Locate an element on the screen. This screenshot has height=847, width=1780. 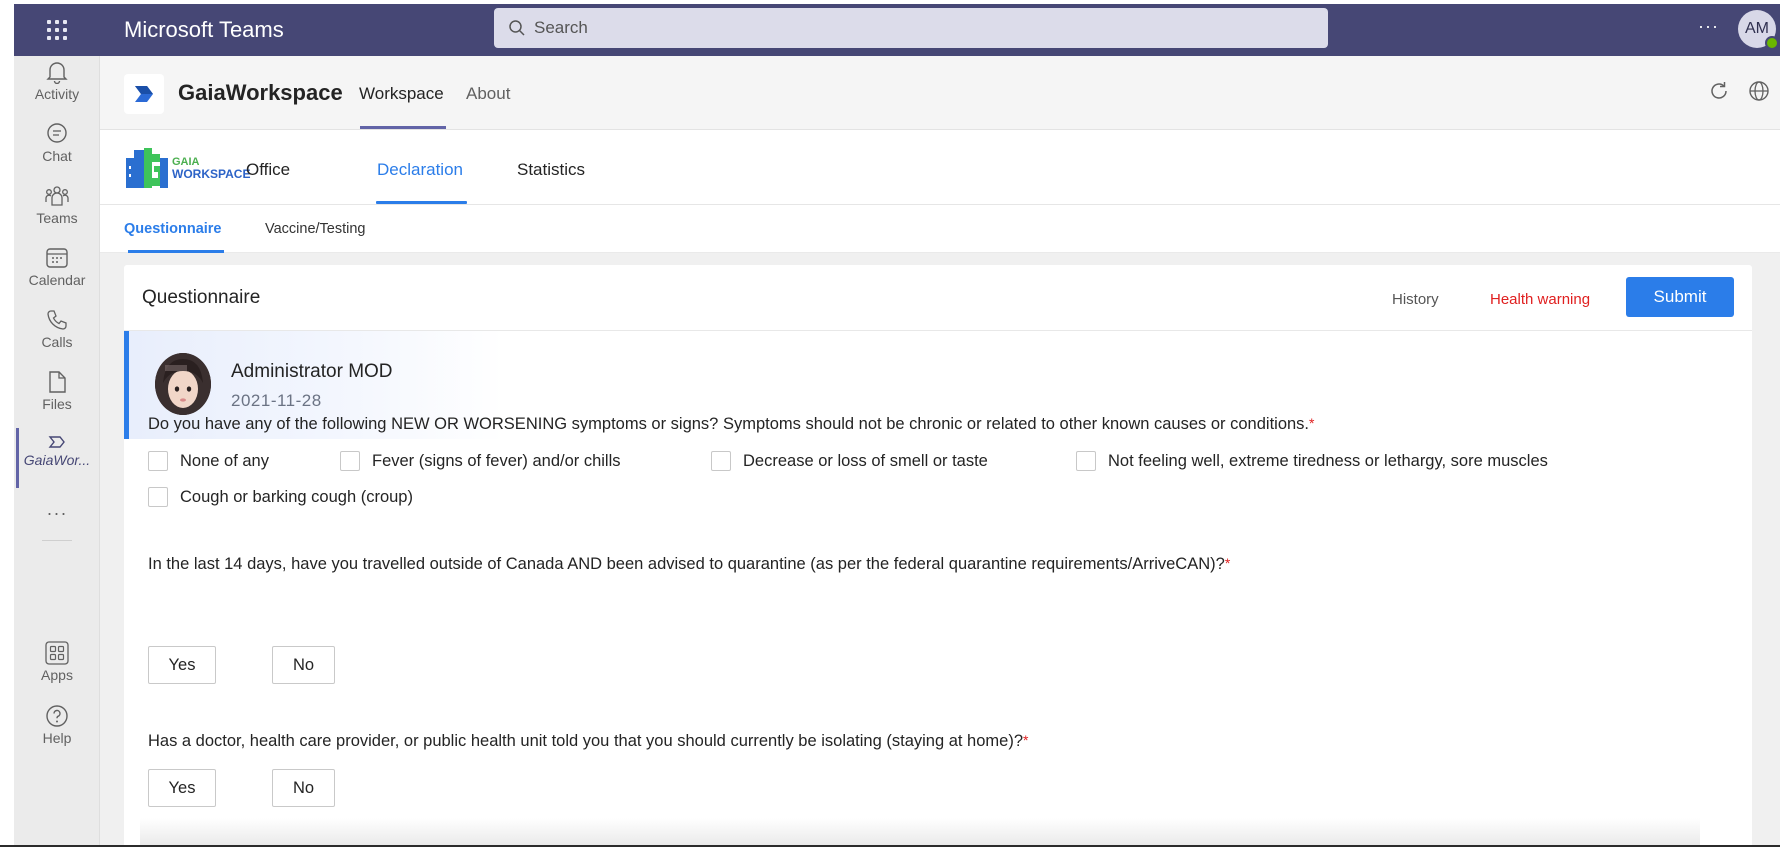
rail-item-label: Calendar is located at coordinates (57, 280).